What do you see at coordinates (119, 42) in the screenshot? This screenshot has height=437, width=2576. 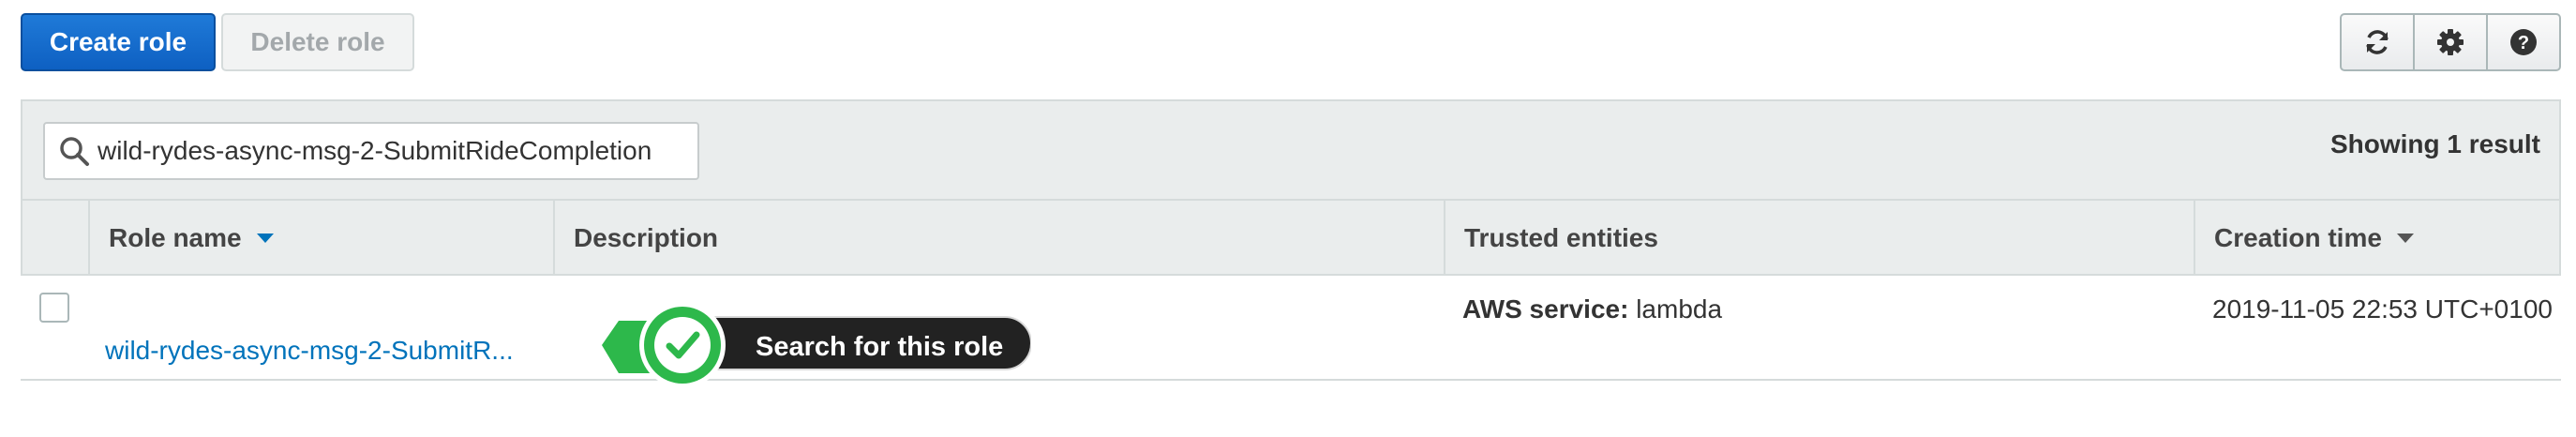 I see `create-role-button: Create role` at bounding box center [119, 42].